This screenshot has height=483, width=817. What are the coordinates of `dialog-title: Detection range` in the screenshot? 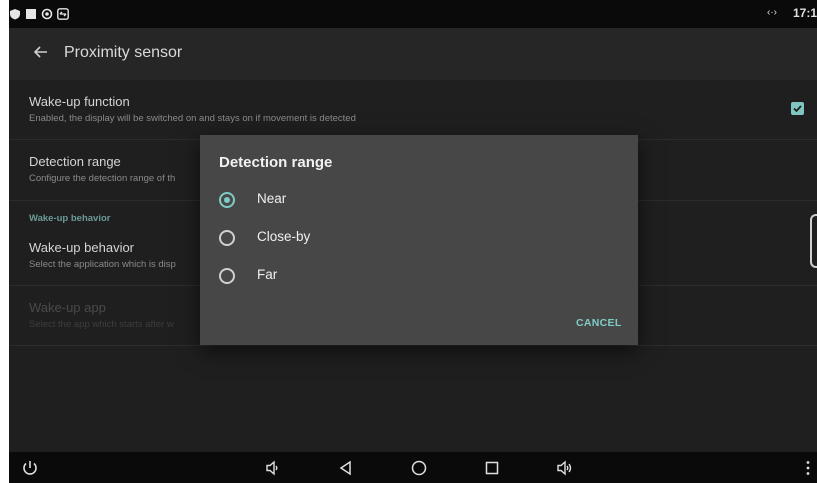 It's located at (276, 162).